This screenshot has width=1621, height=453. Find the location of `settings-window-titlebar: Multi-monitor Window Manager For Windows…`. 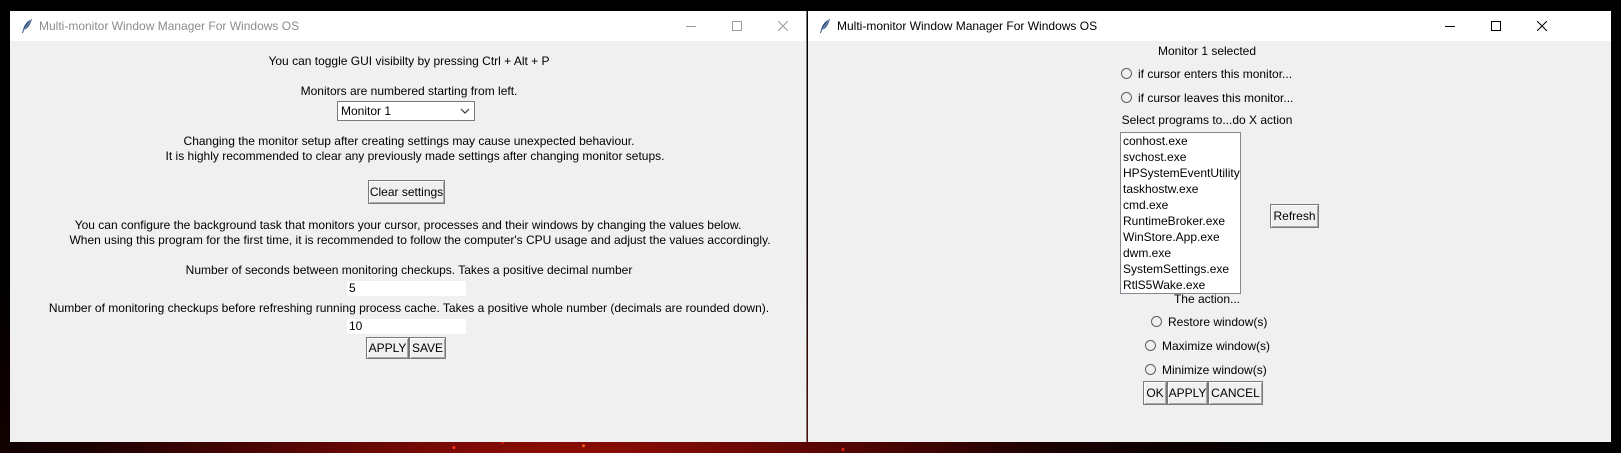

settings-window-titlebar: Multi-monitor Window Manager For Windows… is located at coordinates (1209, 26).